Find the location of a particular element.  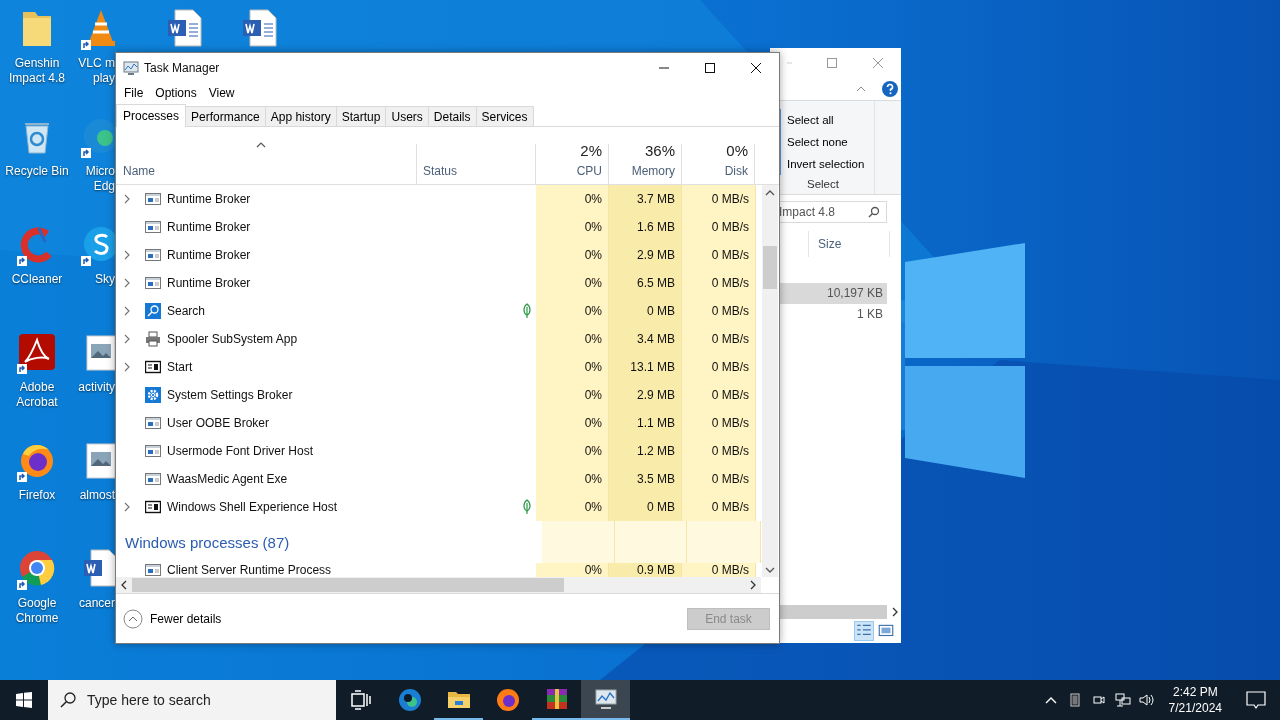

process-row: WaasMedic Agent Exe 0% 3.5 MB 0 MB/s is located at coordinates (438, 479).